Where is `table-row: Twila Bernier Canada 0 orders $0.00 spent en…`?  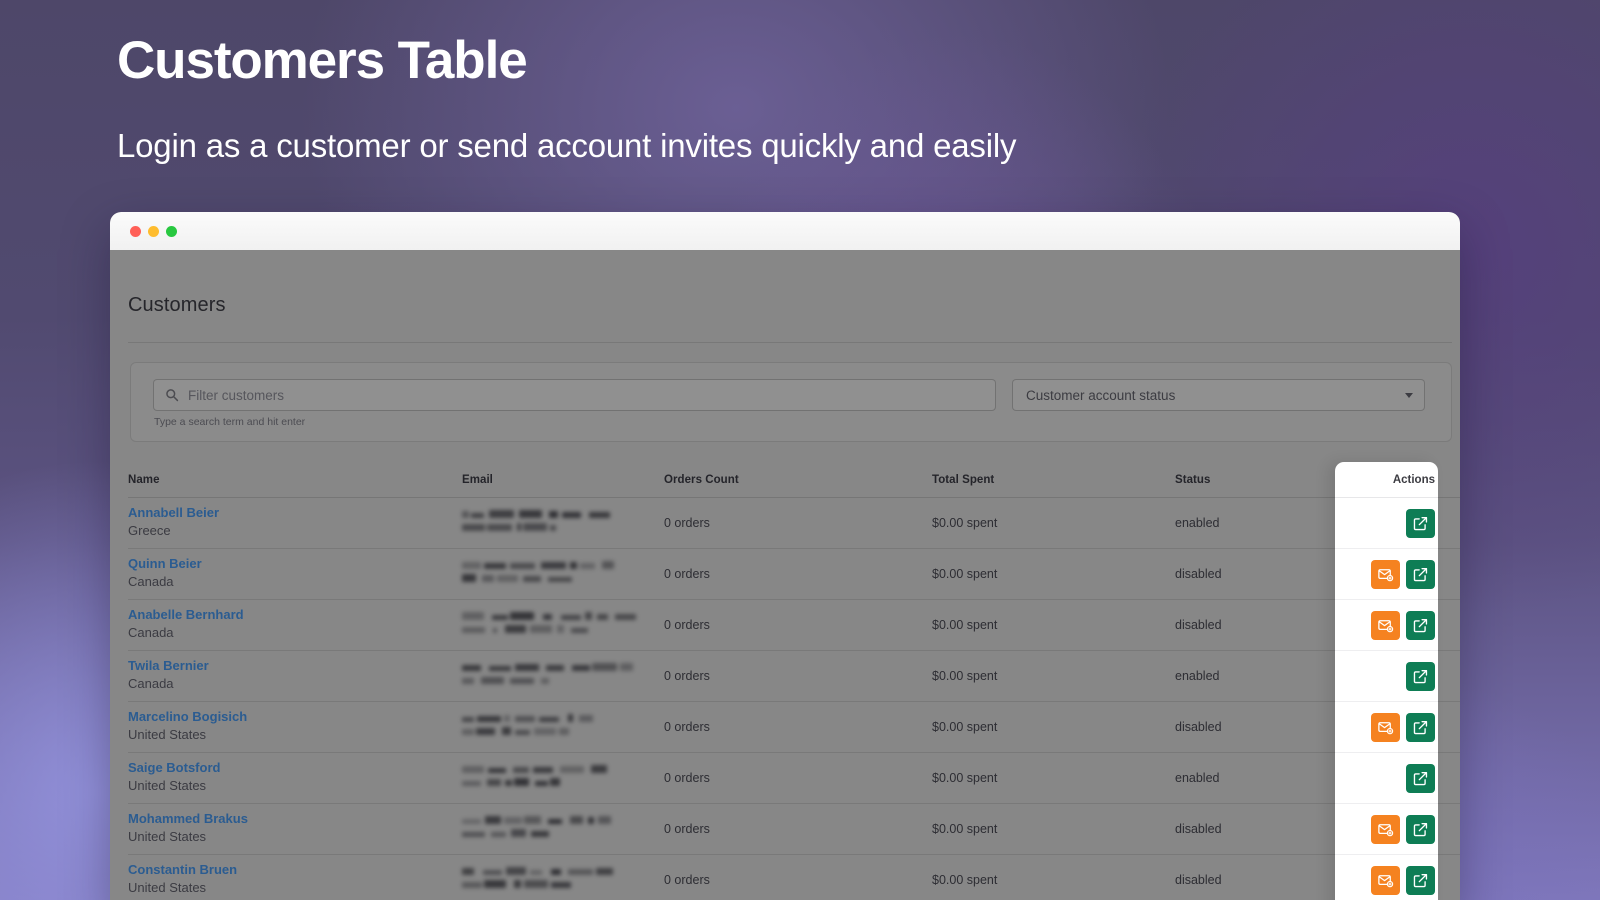 table-row: Twila Bernier Canada 0 orders $0.00 spent en… is located at coordinates (794, 676).